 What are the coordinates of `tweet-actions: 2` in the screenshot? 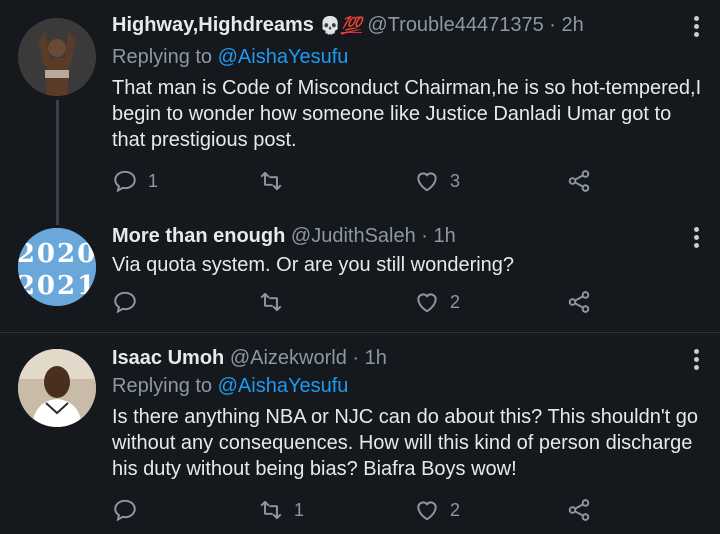 It's located at (362, 302).